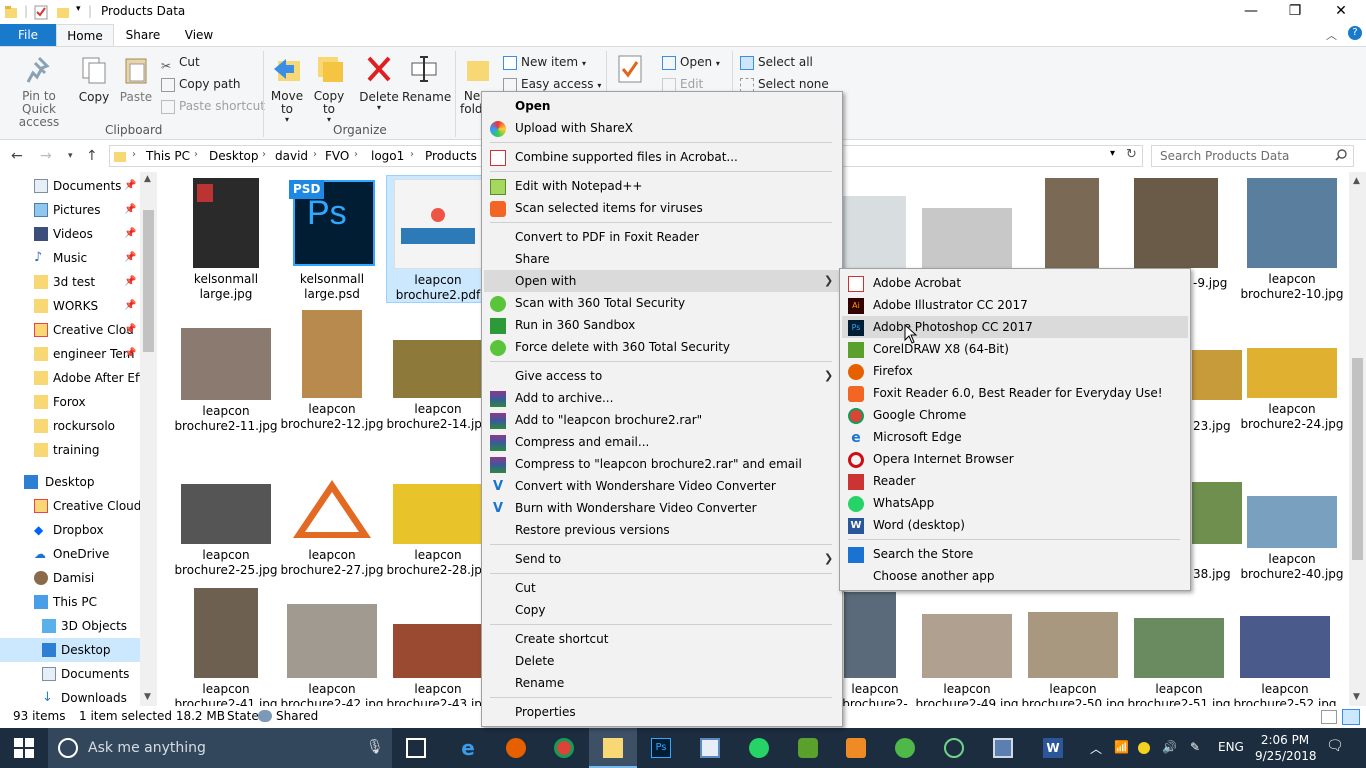  Describe the element at coordinates (1357, 439) in the screenshot. I see `file-list-scrollbar: ▲ ▼` at that location.